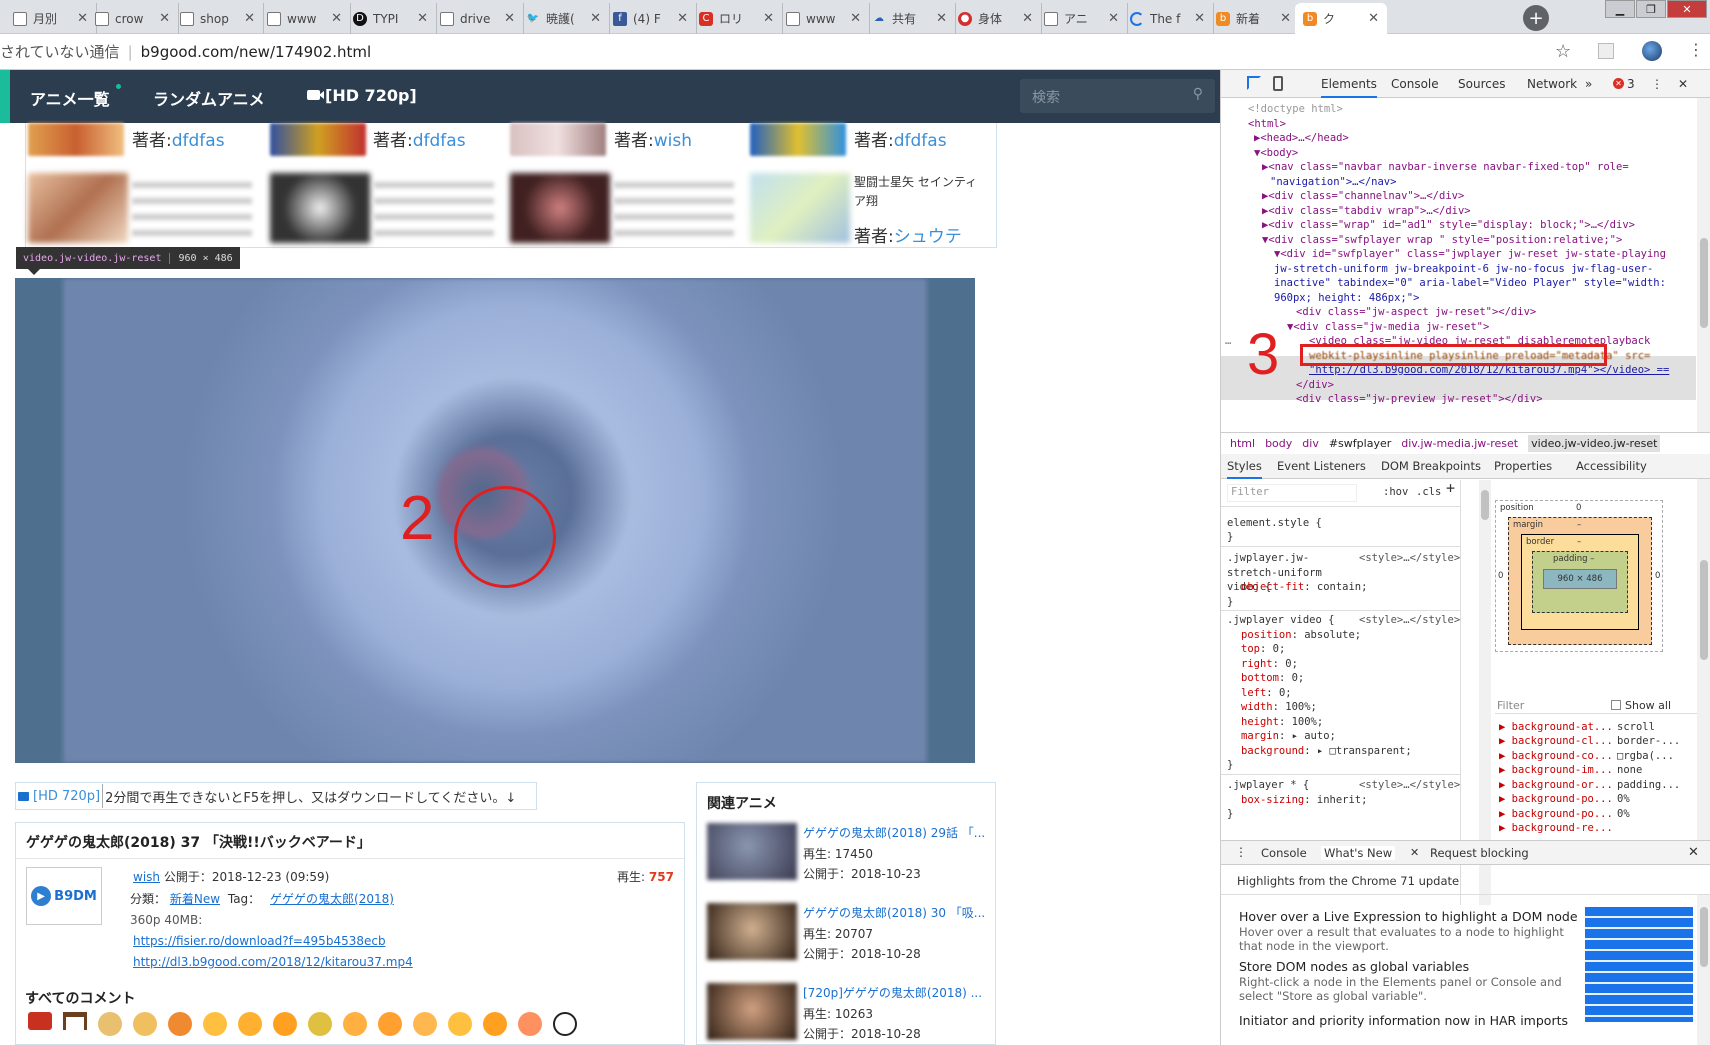 The width and height of the screenshot is (1710, 1045). What do you see at coordinates (1358, 853) in the screenshot?
I see `drawer-tab-whats-new: What's New` at bounding box center [1358, 853].